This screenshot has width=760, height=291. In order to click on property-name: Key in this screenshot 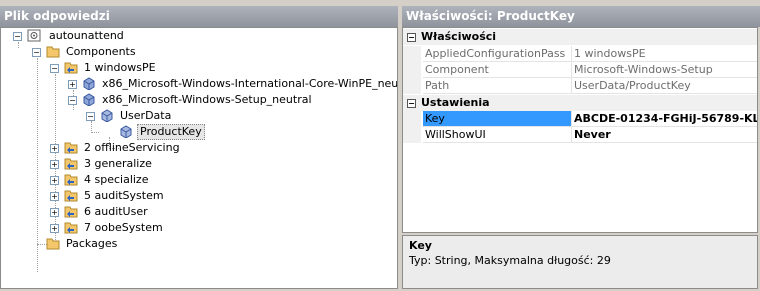, I will do `click(497, 119)`.